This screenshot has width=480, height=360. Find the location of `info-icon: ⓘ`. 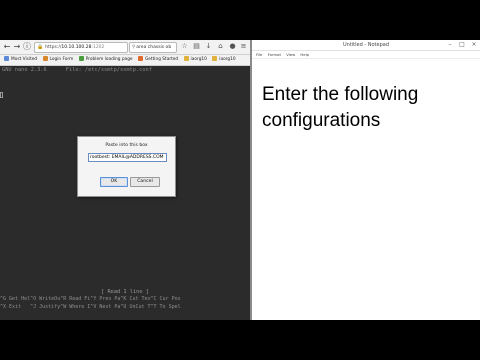

info-icon: ⓘ is located at coordinates (27, 47).